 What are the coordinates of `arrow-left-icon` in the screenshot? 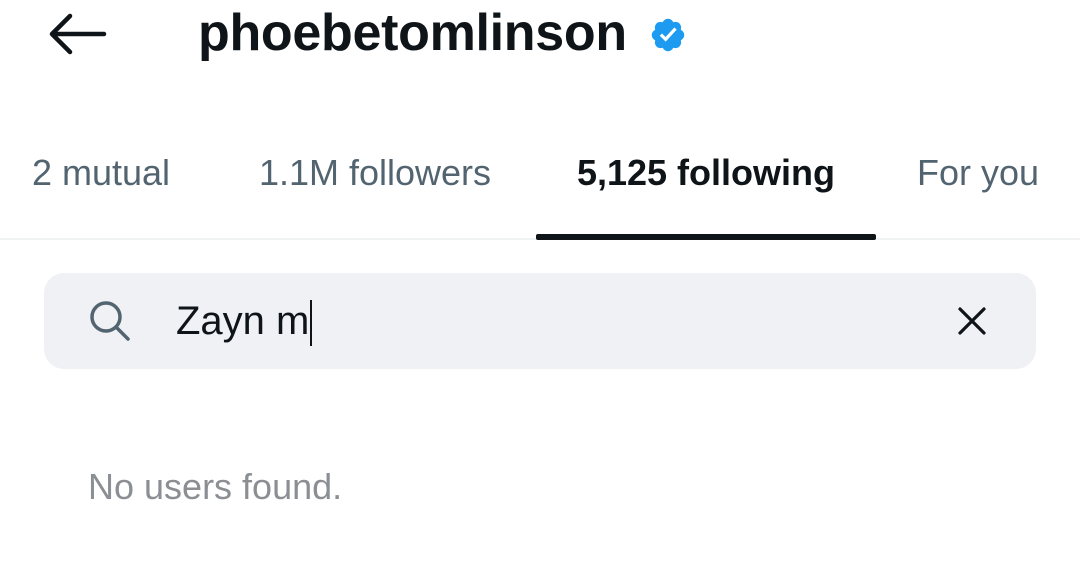 It's located at (78, 34).